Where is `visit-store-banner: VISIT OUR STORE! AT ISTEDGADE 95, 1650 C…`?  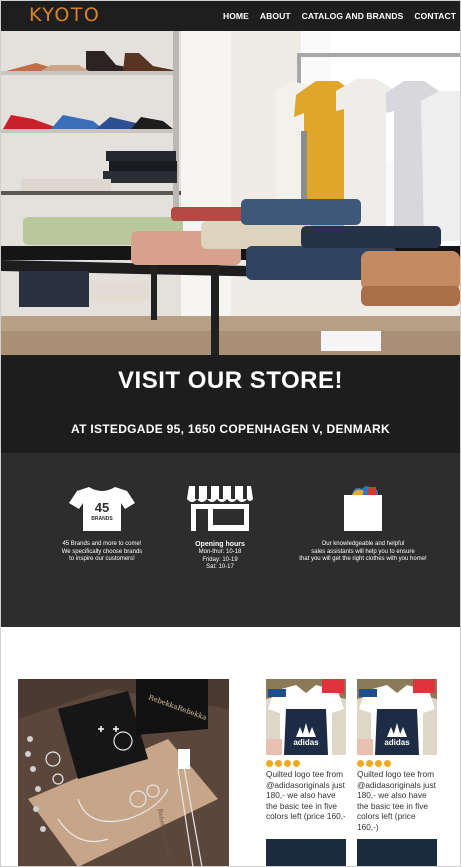
visit-store-banner: VISIT OUR STORE! AT ISTEDGADE 95, 1650 C… is located at coordinates (230, 404).